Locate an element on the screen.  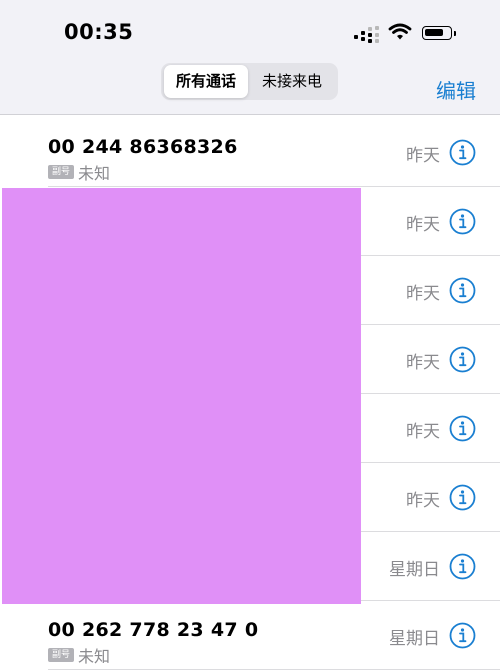
status-time: 00:35 is located at coordinates (99, 32).